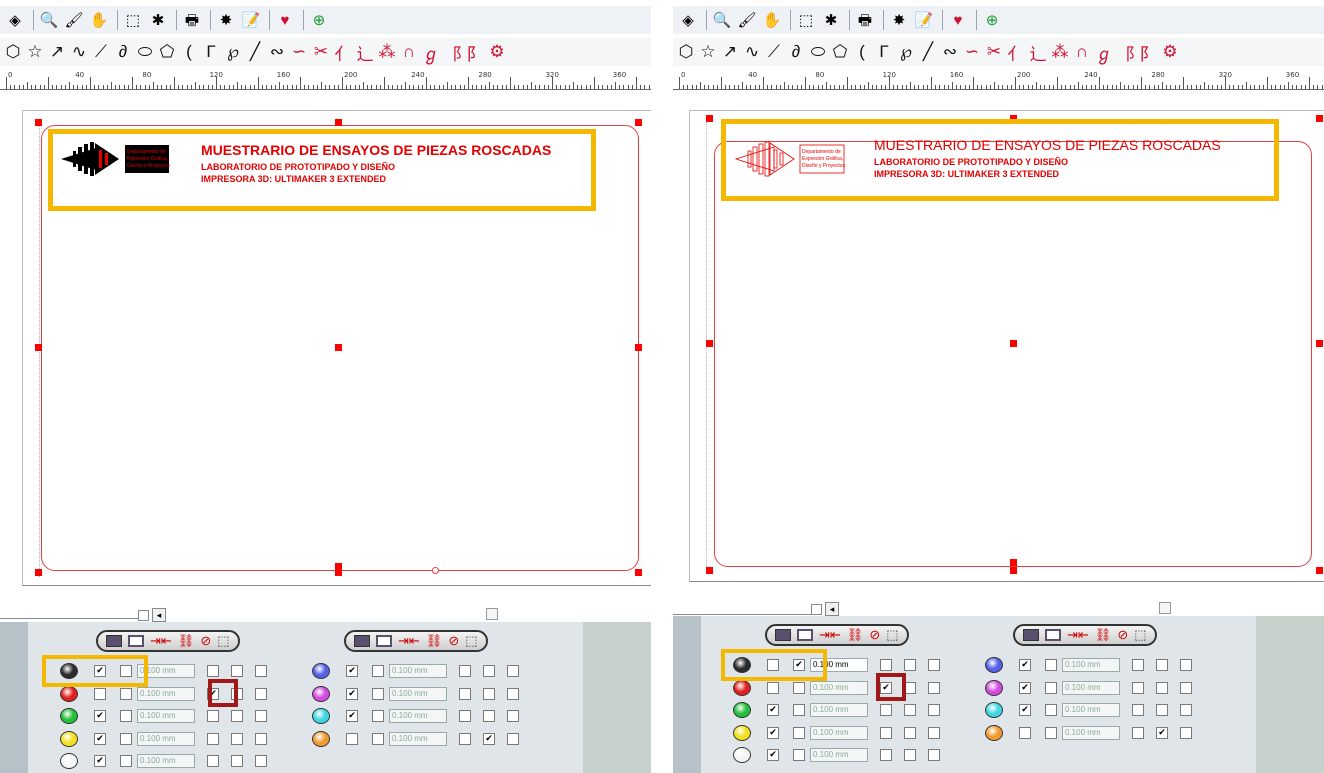 The width and height of the screenshot is (1324, 773). Describe the element at coordinates (708, 52) in the screenshot. I see `shape-tool-icon: ☆` at that location.